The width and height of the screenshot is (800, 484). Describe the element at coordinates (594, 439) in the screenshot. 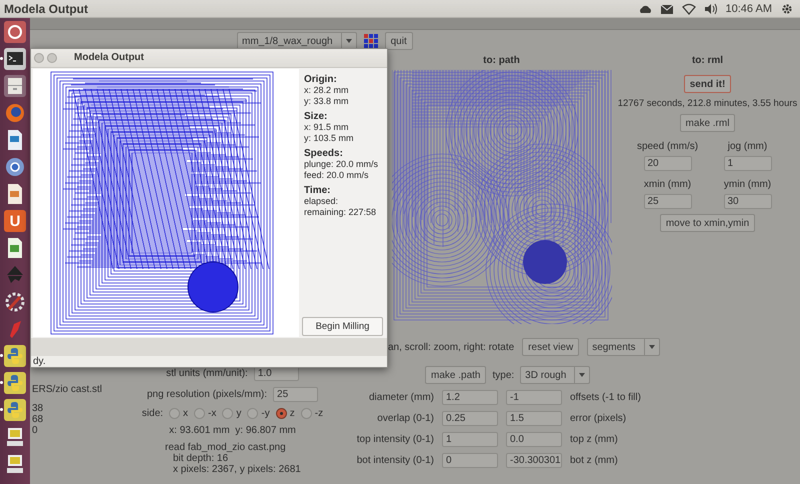

I see `field-label: top z (mm)` at that location.